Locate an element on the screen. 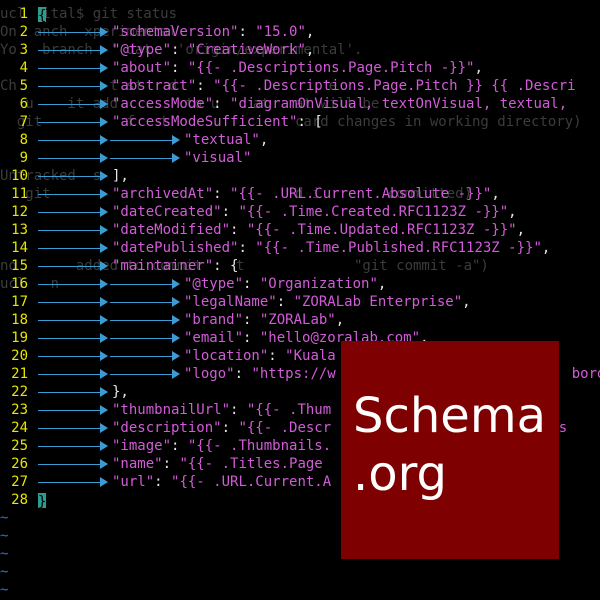 The width and height of the screenshot is (600, 600). line-number: 7 is located at coordinates (23, 122).